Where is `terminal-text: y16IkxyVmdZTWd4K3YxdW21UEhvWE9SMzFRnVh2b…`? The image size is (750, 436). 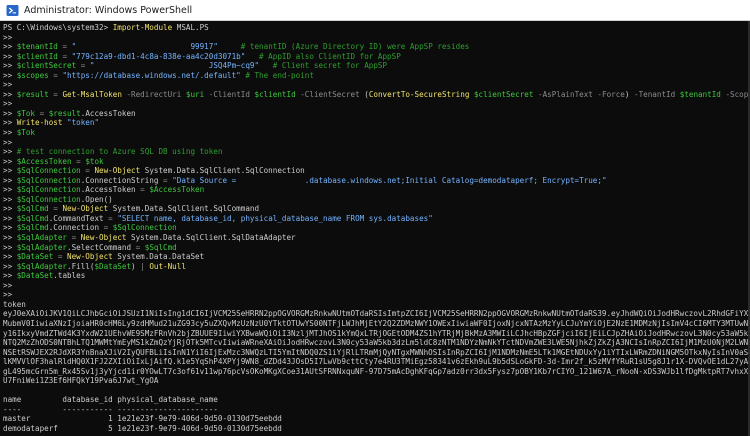 terminal-text: y16IkxyVmdZTWd4K3YxdW21UEhvWE9SMzFRnVh2b… is located at coordinates (375, 333).